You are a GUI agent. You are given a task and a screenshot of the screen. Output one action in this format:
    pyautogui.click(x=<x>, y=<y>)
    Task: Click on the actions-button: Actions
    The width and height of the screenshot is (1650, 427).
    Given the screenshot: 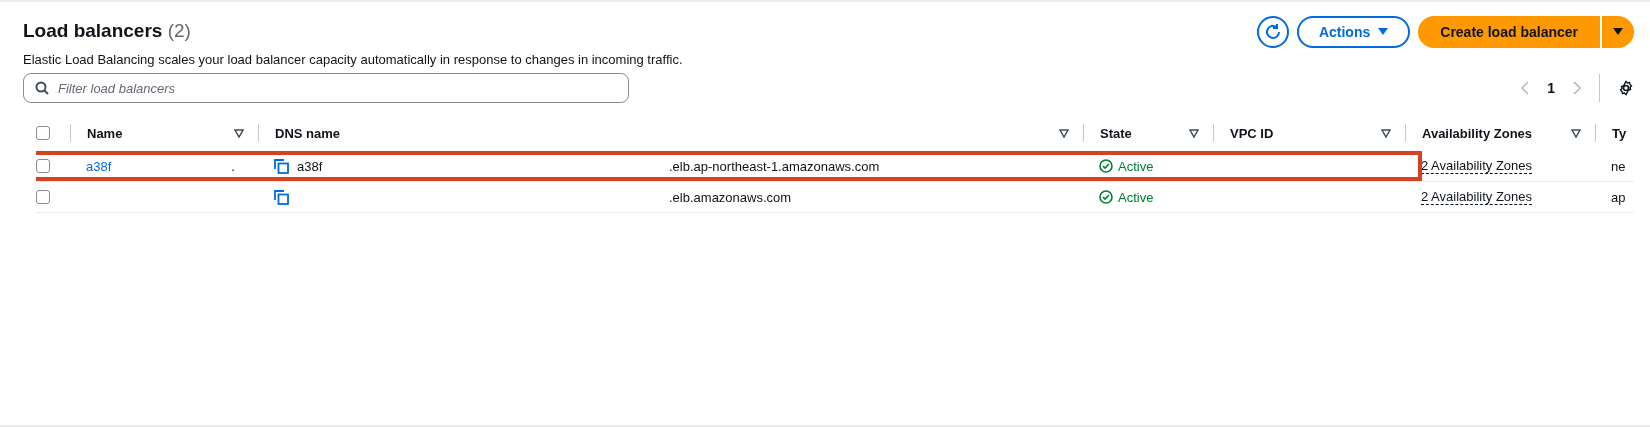 What is the action you would take?
    pyautogui.click(x=1353, y=32)
    